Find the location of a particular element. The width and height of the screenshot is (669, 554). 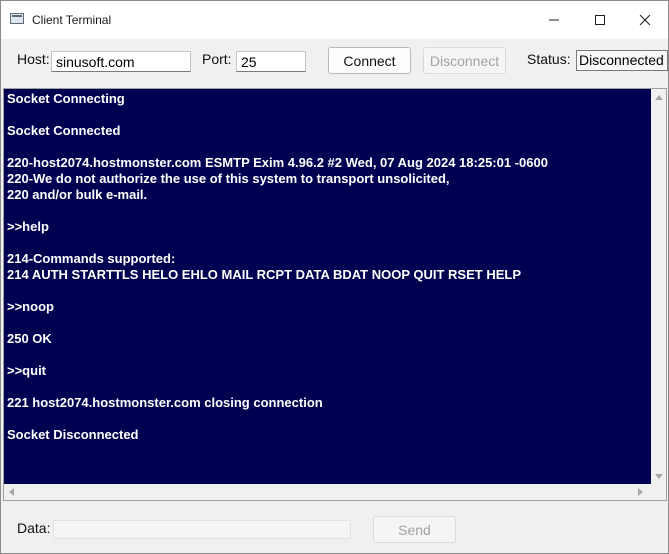

data-input is located at coordinates (202, 529).